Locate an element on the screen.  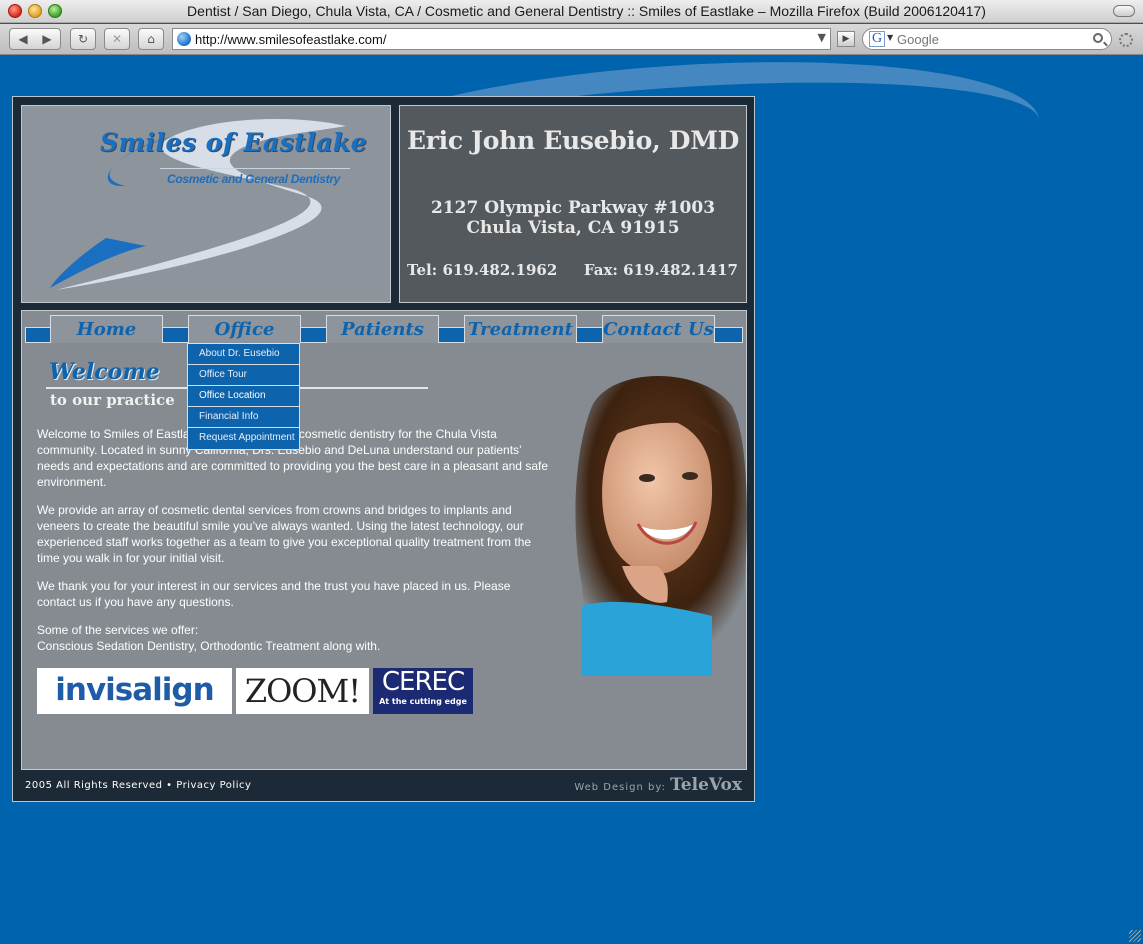
logo-title: Smiles of Eastlake is located at coordinates (234, 142).